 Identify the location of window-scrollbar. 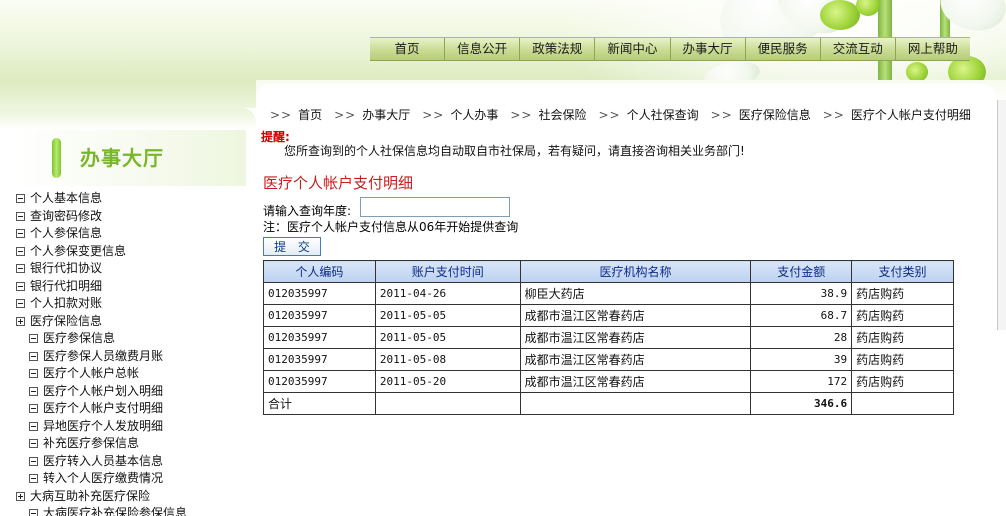
(1001, 215).